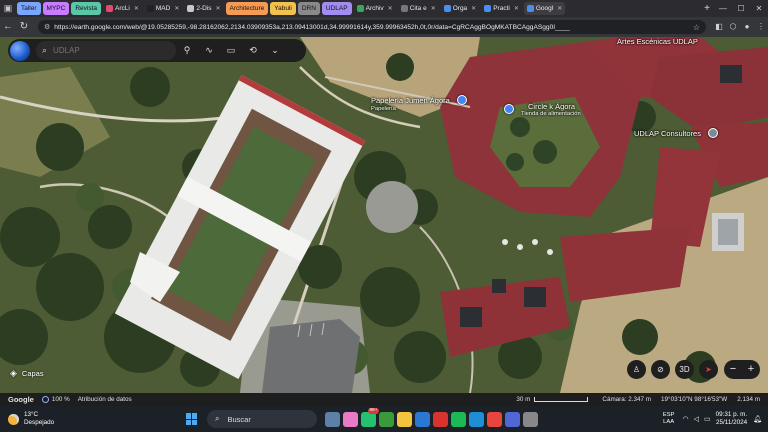  What do you see at coordinates (86, 8) in the screenshot?
I see `browser-tab: Revista` at bounding box center [86, 8].